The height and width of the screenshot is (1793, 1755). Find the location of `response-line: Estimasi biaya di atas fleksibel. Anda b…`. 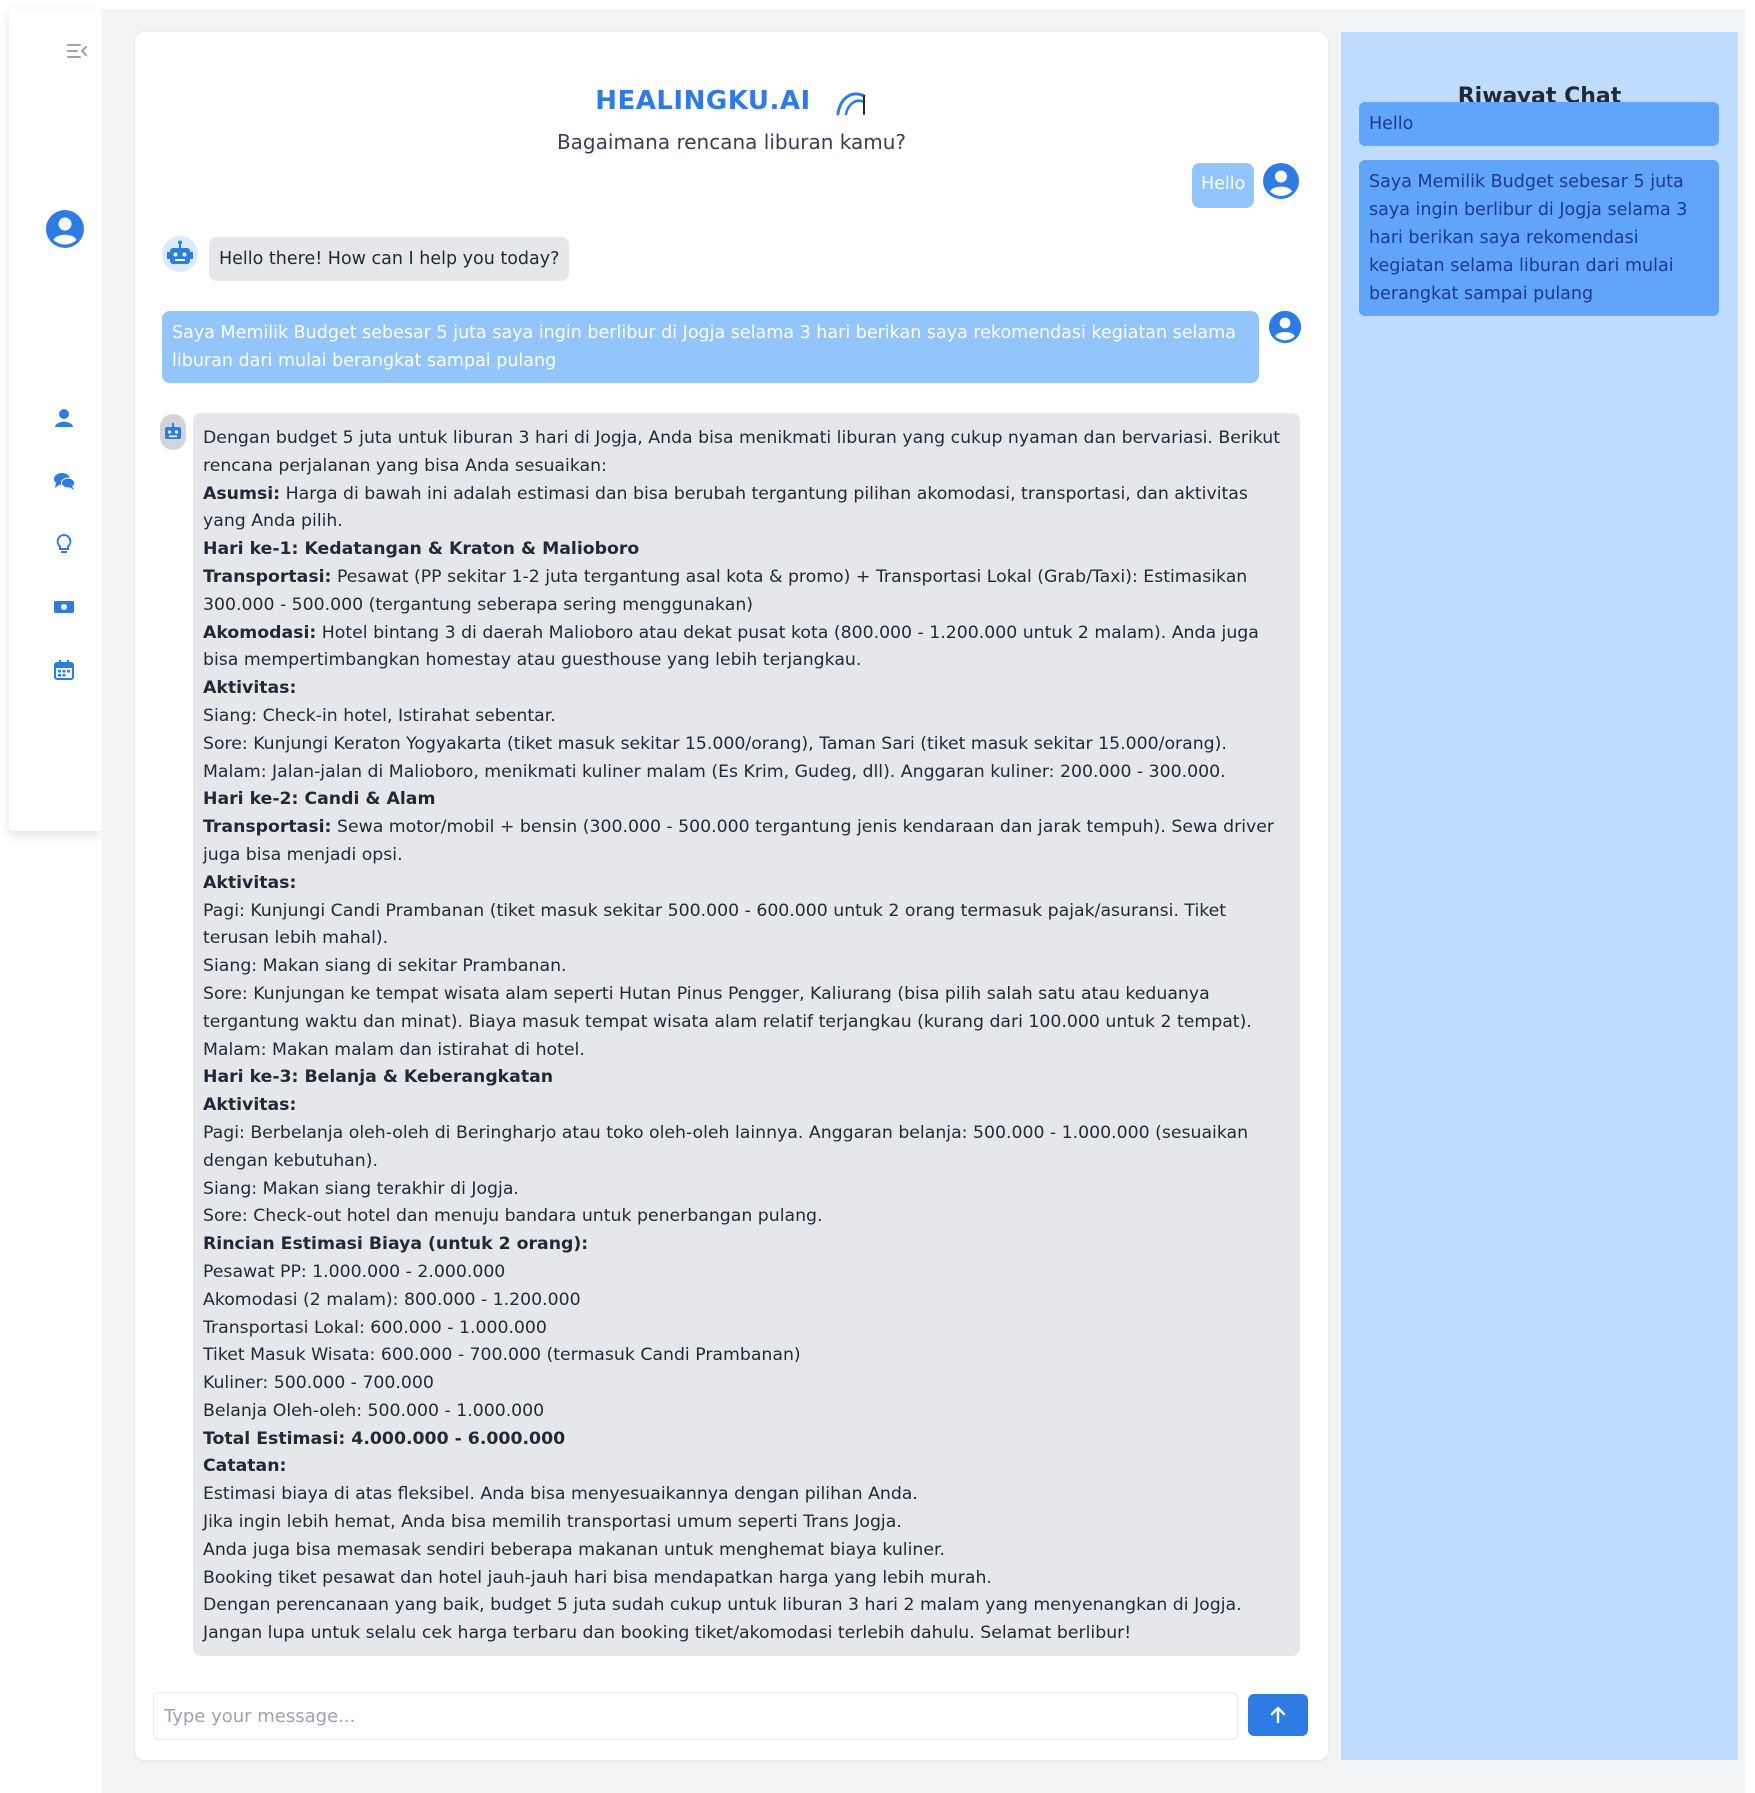

response-line: Estimasi biaya di atas fleksibel. Anda b… is located at coordinates (746, 1495).